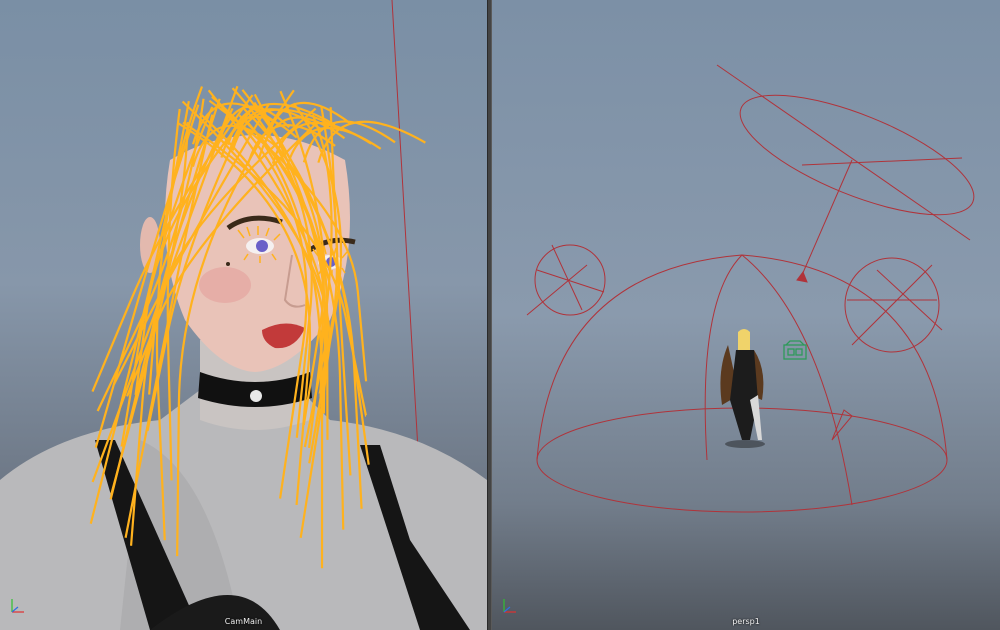 This screenshot has height=630, width=1000. I want to click on camera-object-icon, so click(795, 350).